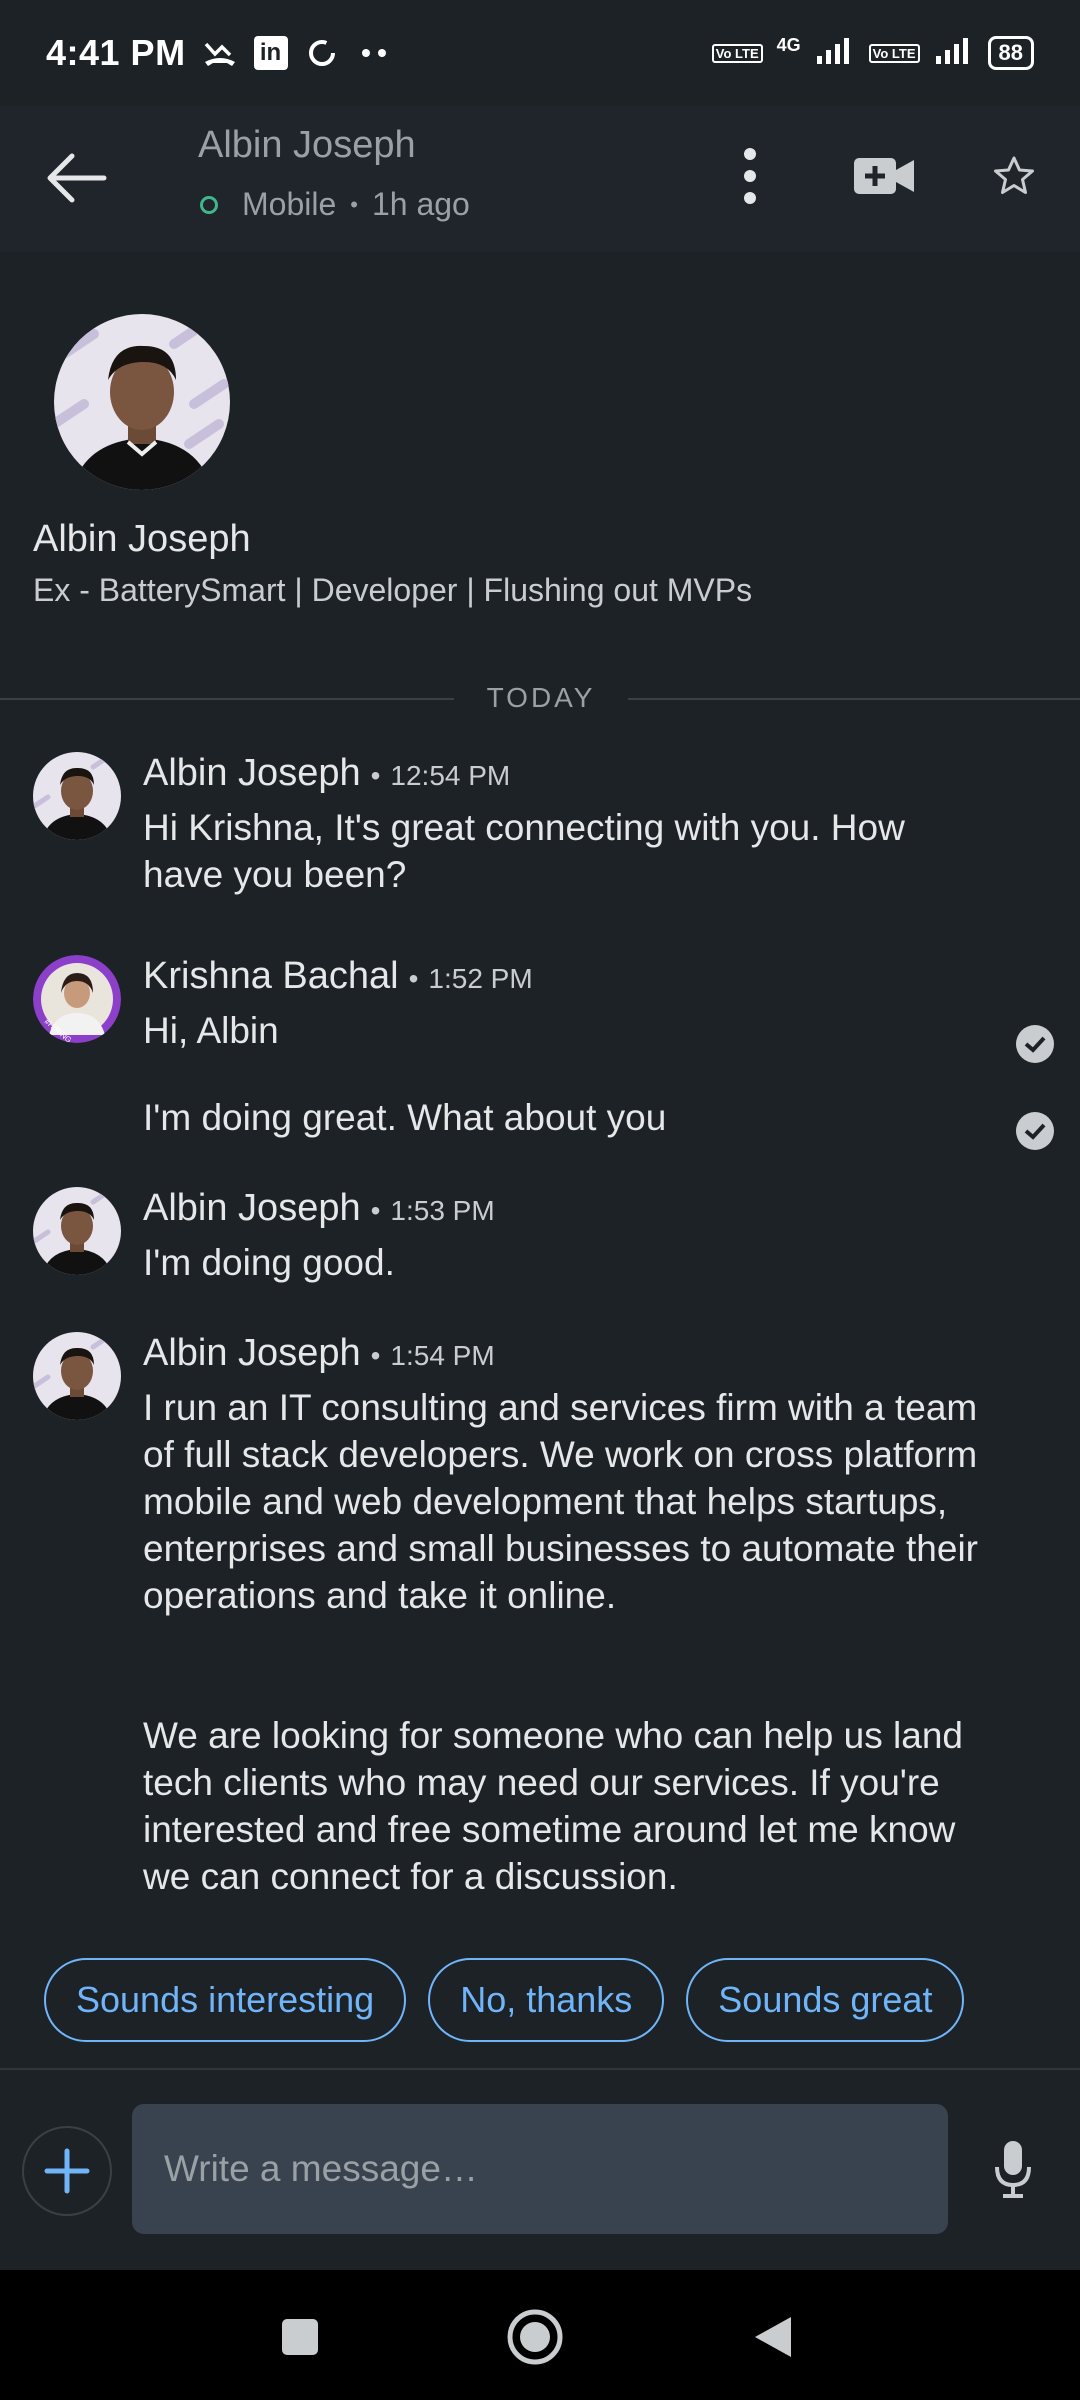 The image size is (1080, 2400). Describe the element at coordinates (442, 1210) in the screenshot. I see `message-time: 1:53 PM` at that location.